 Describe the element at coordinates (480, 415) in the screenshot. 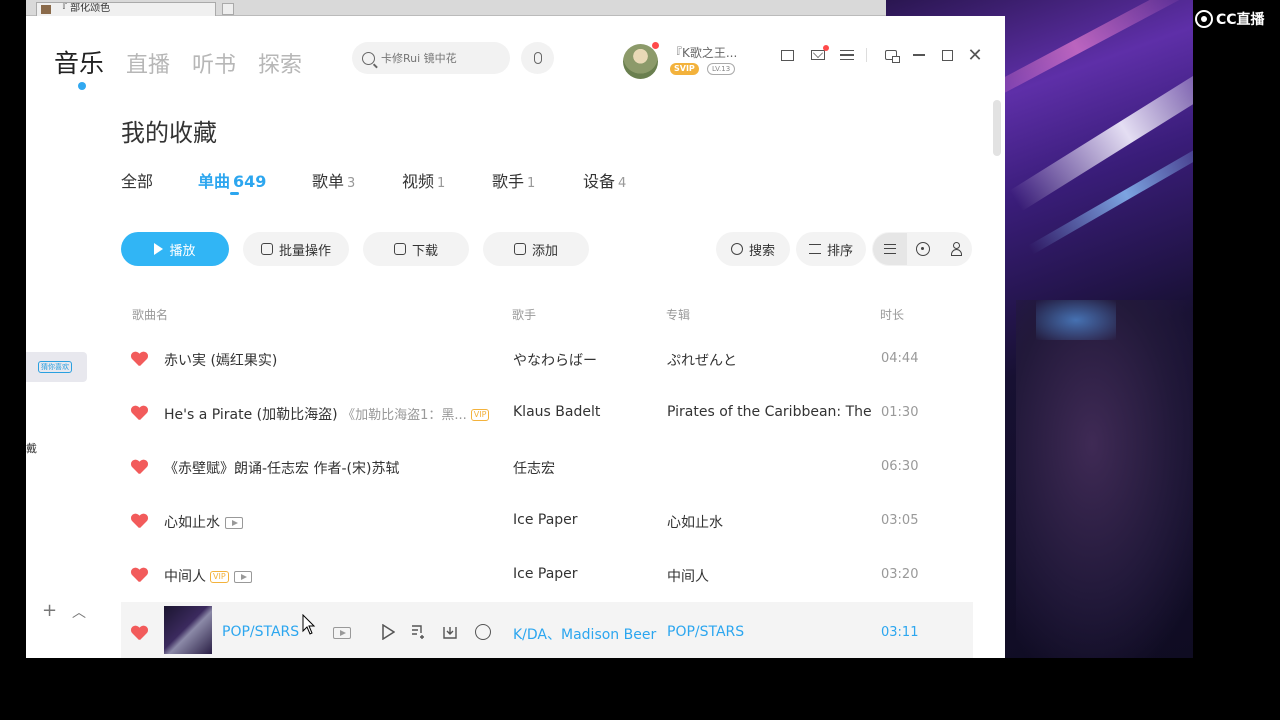

I see `vip-badge: VIP` at that location.